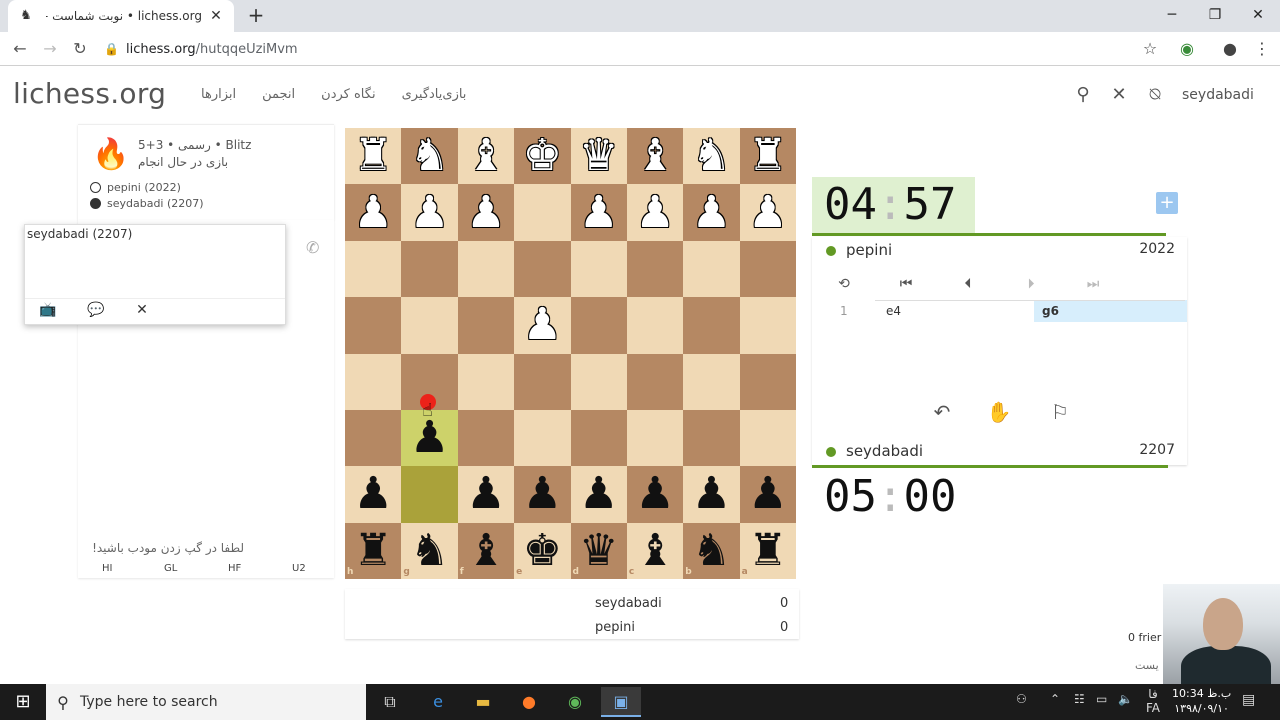 The height and width of the screenshot is (720, 1280). What do you see at coordinates (598, 269) in the screenshot?
I see `square-d3` at bounding box center [598, 269].